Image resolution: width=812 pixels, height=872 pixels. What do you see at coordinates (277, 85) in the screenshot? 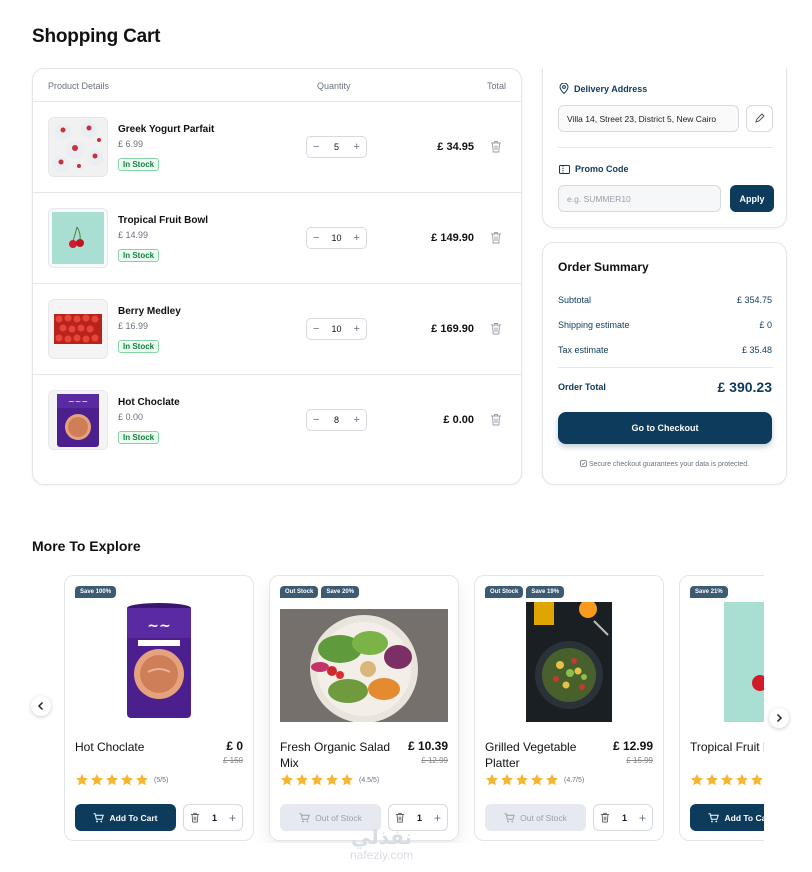
I see `cart-table-header: Product Details Quantity Total` at bounding box center [277, 85].